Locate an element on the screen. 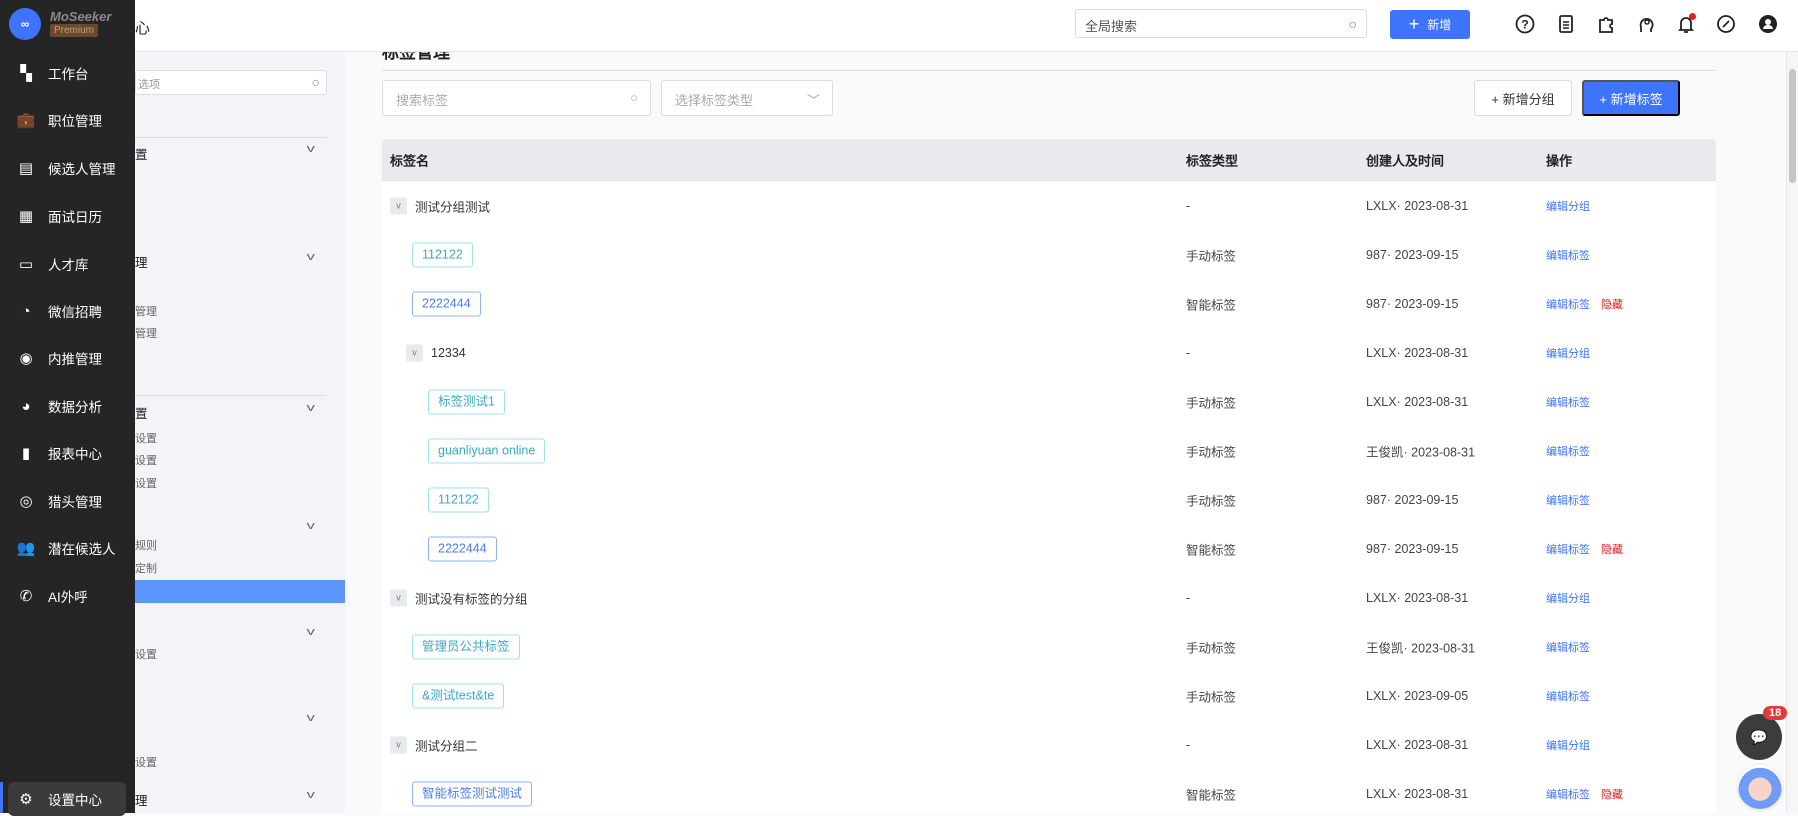 The width and height of the screenshot is (1798, 816). moseeker-logo: ∞ is located at coordinates (25, 24).